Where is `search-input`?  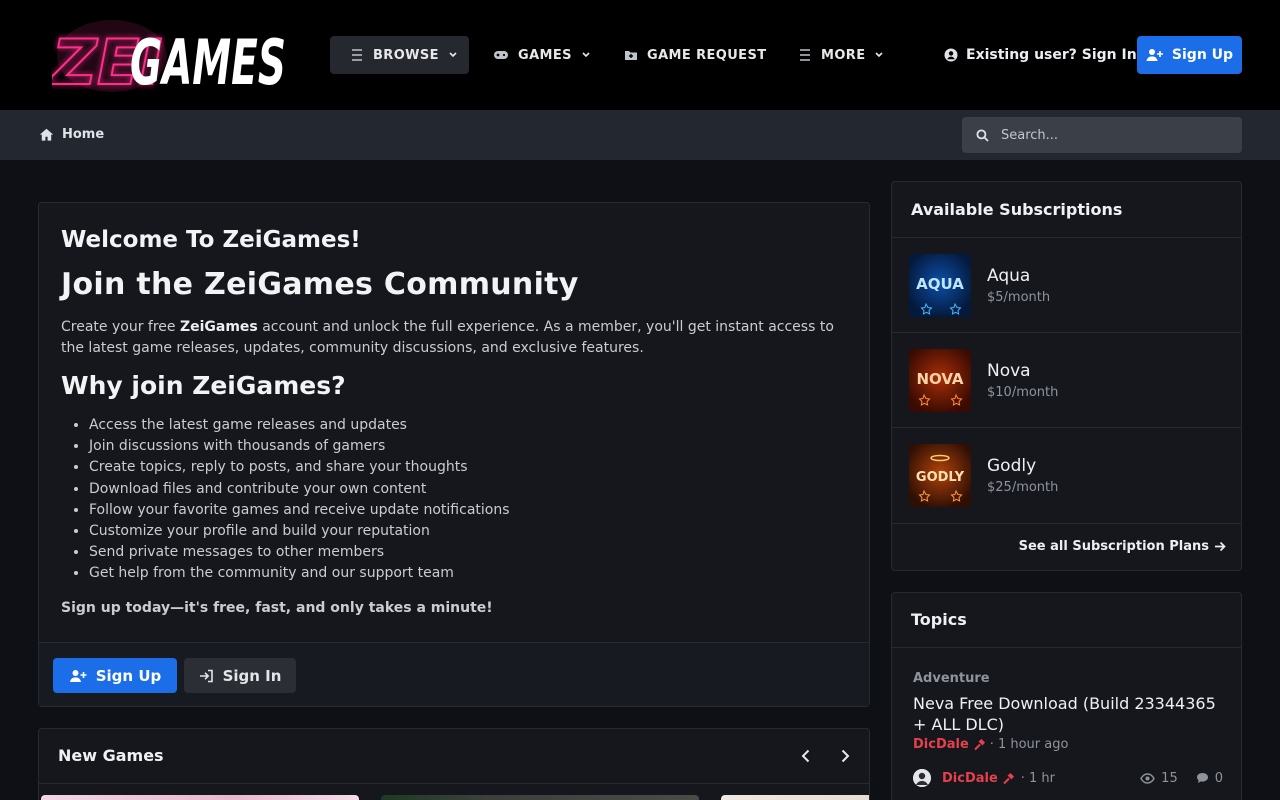 search-input is located at coordinates (1111, 135).